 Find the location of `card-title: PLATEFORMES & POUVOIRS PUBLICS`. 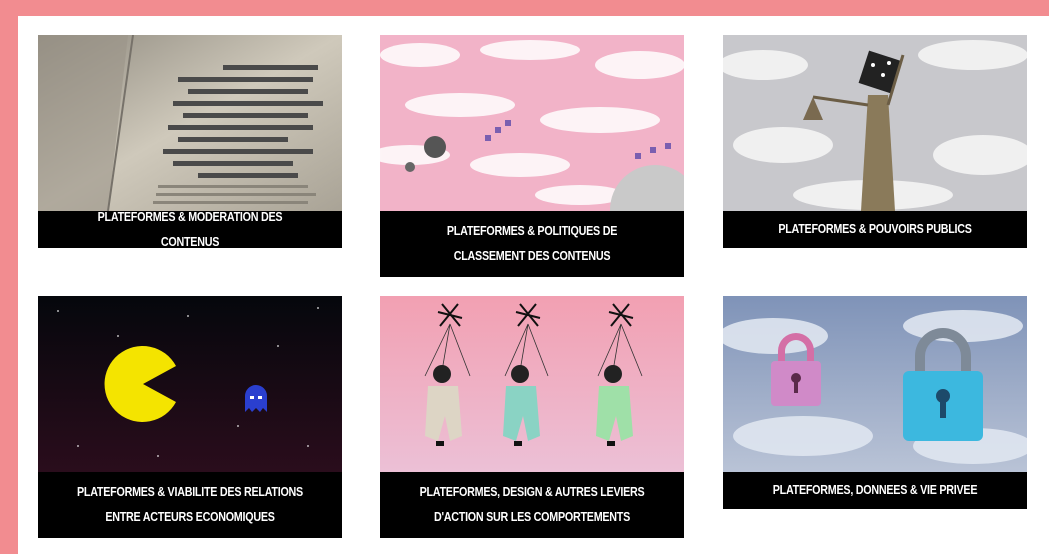

card-title: PLATEFORMES & POUVOIRS PUBLICS is located at coordinates (875, 229).